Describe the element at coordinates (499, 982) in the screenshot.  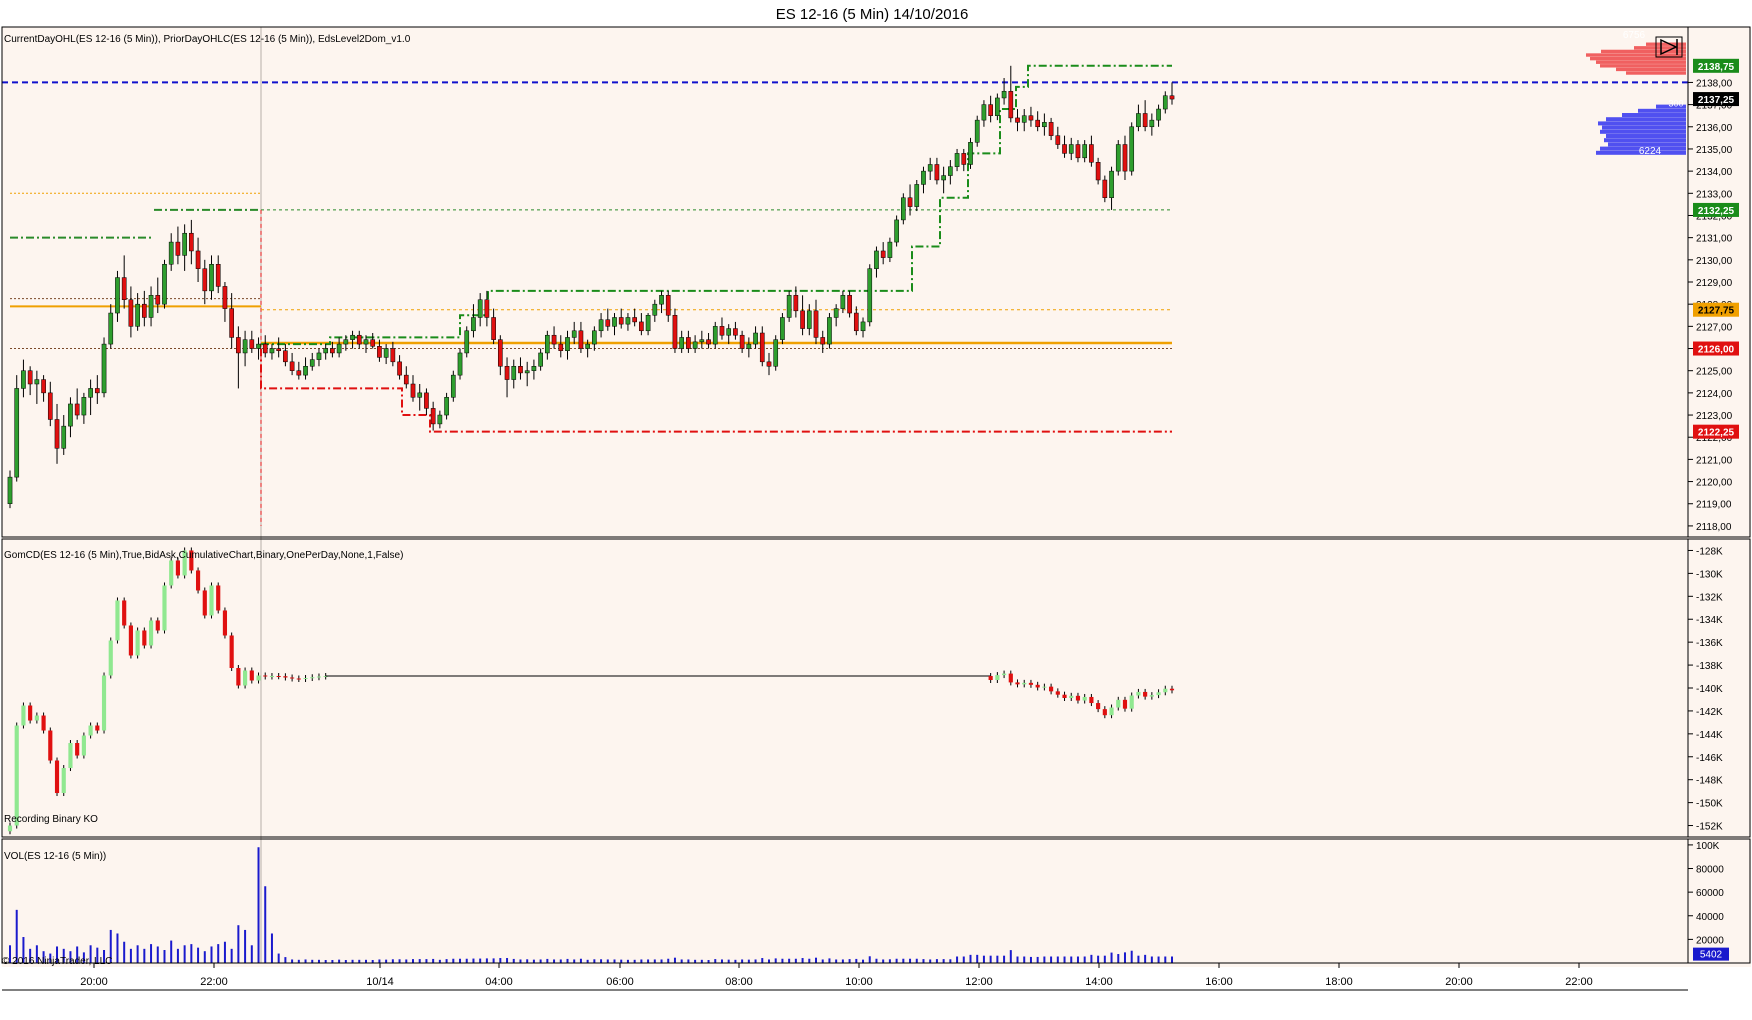
I see `time-tick-label: 04:00` at that location.